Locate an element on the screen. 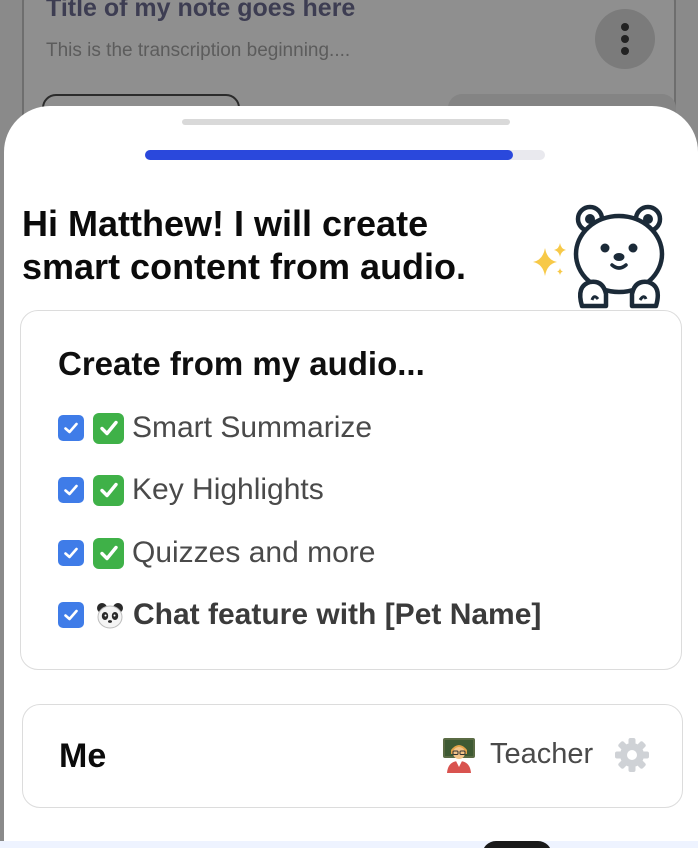 The width and height of the screenshot is (698, 848). option-key-highlights: Key Highlights is located at coordinates (191, 490).